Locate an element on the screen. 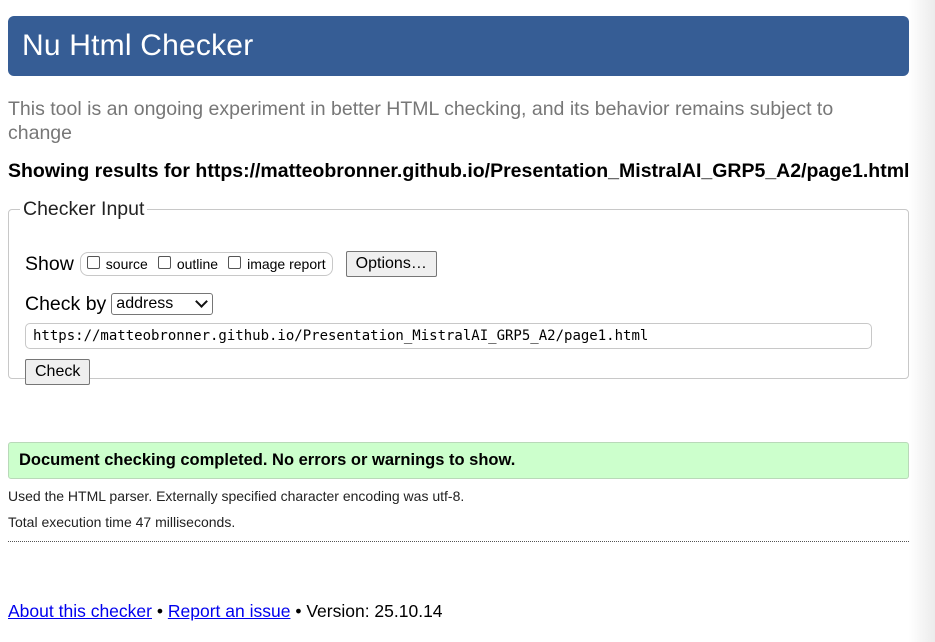 The width and height of the screenshot is (935, 642). version-text: Version: 25.10.14 is located at coordinates (374, 611).